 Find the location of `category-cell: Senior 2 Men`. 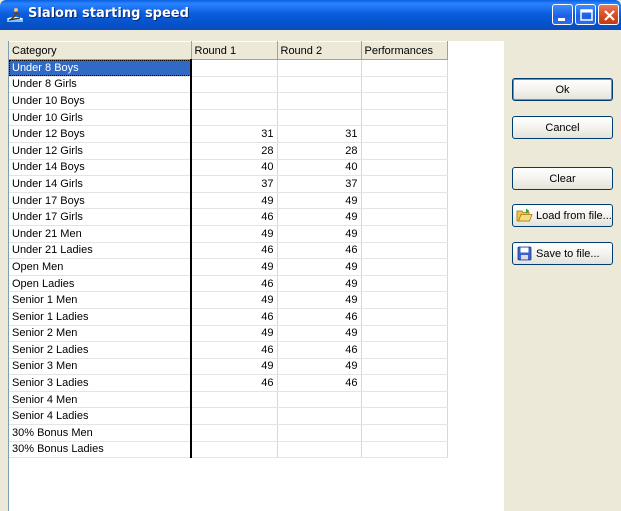

category-cell: Senior 2 Men is located at coordinates (100, 334).